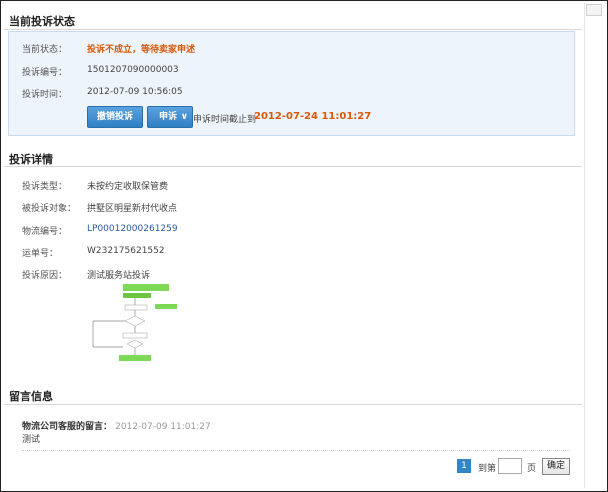  I want to click on withdraw-complaint-button: 撤销投诉, so click(115, 117).